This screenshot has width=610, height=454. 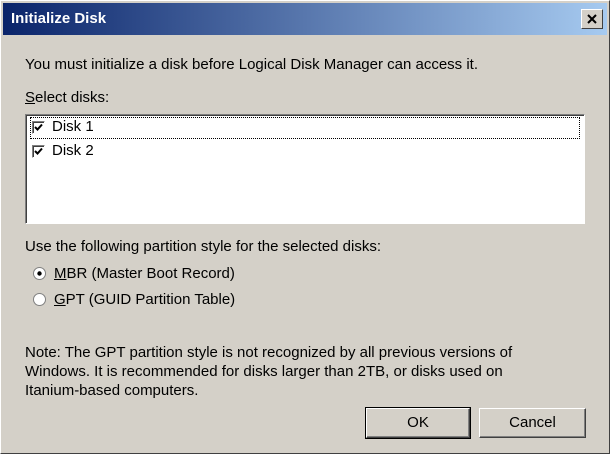 I want to click on close-icon, so click(x=592, y=19).